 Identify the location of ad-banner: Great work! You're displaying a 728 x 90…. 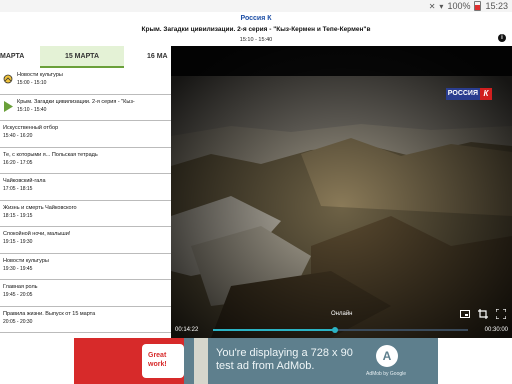
(256, 361).